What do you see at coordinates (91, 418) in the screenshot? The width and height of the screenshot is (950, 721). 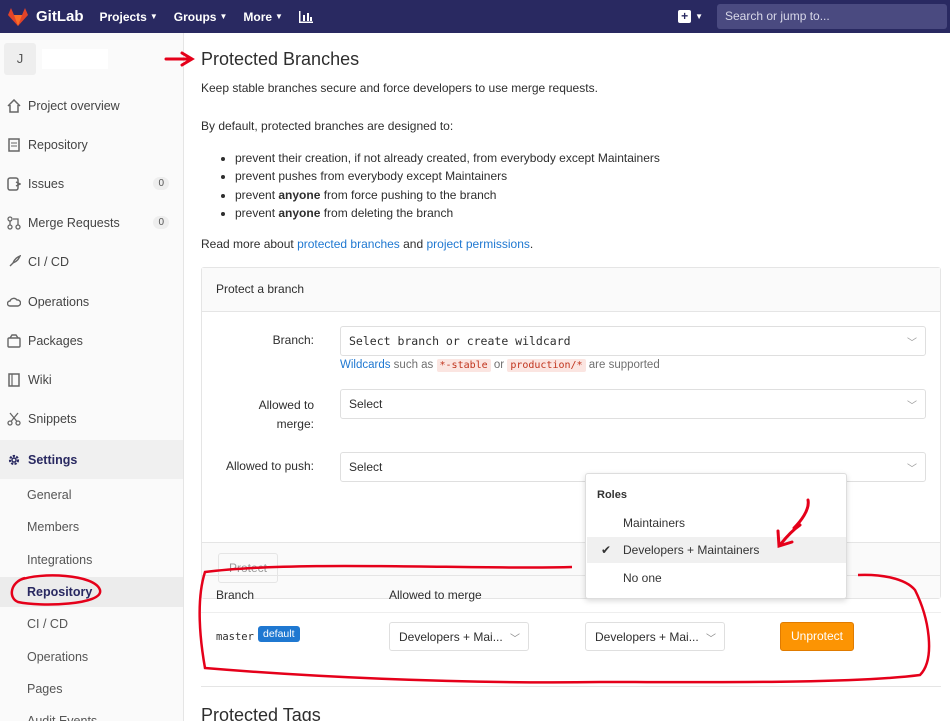 I see `sidebar-item-snippets: Snippets` at bounding box center [91, 418].